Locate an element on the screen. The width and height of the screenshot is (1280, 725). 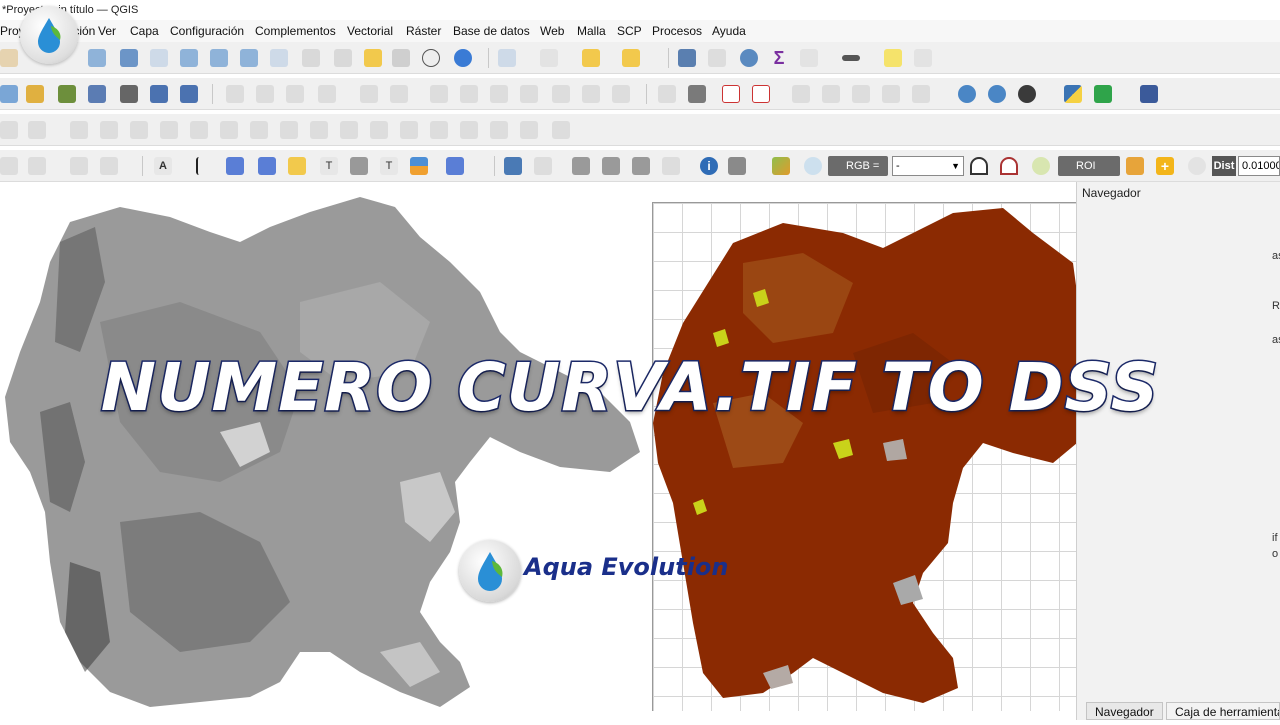
simplify-icon is located at coordinates (409, 130).